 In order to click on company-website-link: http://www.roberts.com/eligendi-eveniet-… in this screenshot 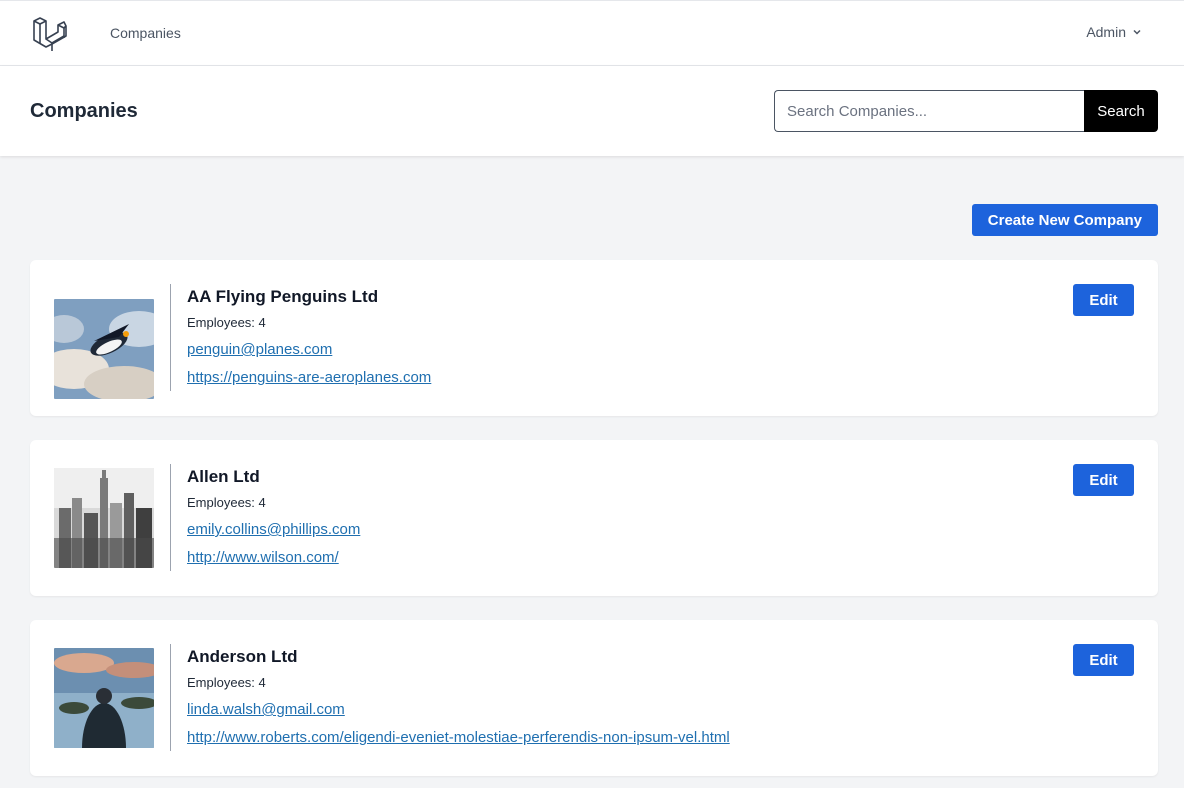, I will do `click(458, 738)`.